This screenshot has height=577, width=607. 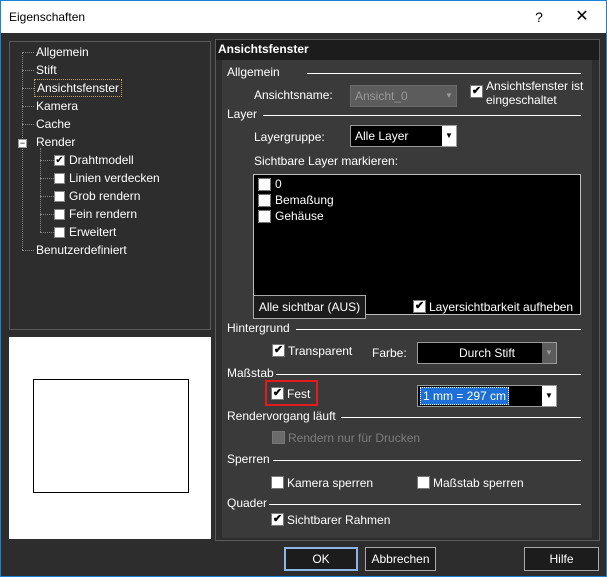 What do you see at coordinates (293, 95) in the screenshot?
I see `view-name-label: Ansichtsname:` at bounding box center [293, 95].